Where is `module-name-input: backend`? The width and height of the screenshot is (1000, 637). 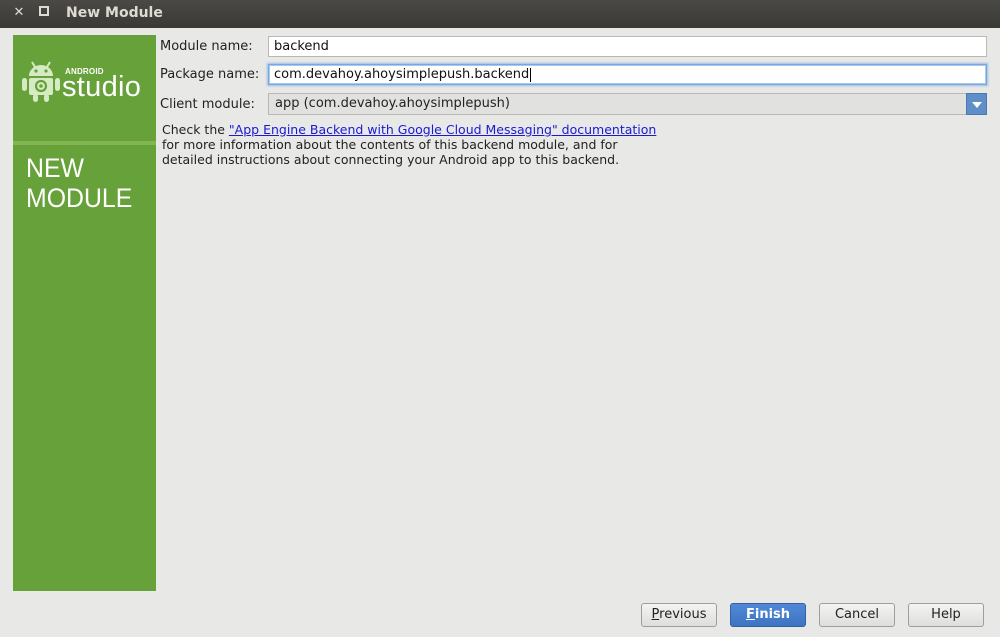 module-name-input: backend is located at coordinates (627, 46).